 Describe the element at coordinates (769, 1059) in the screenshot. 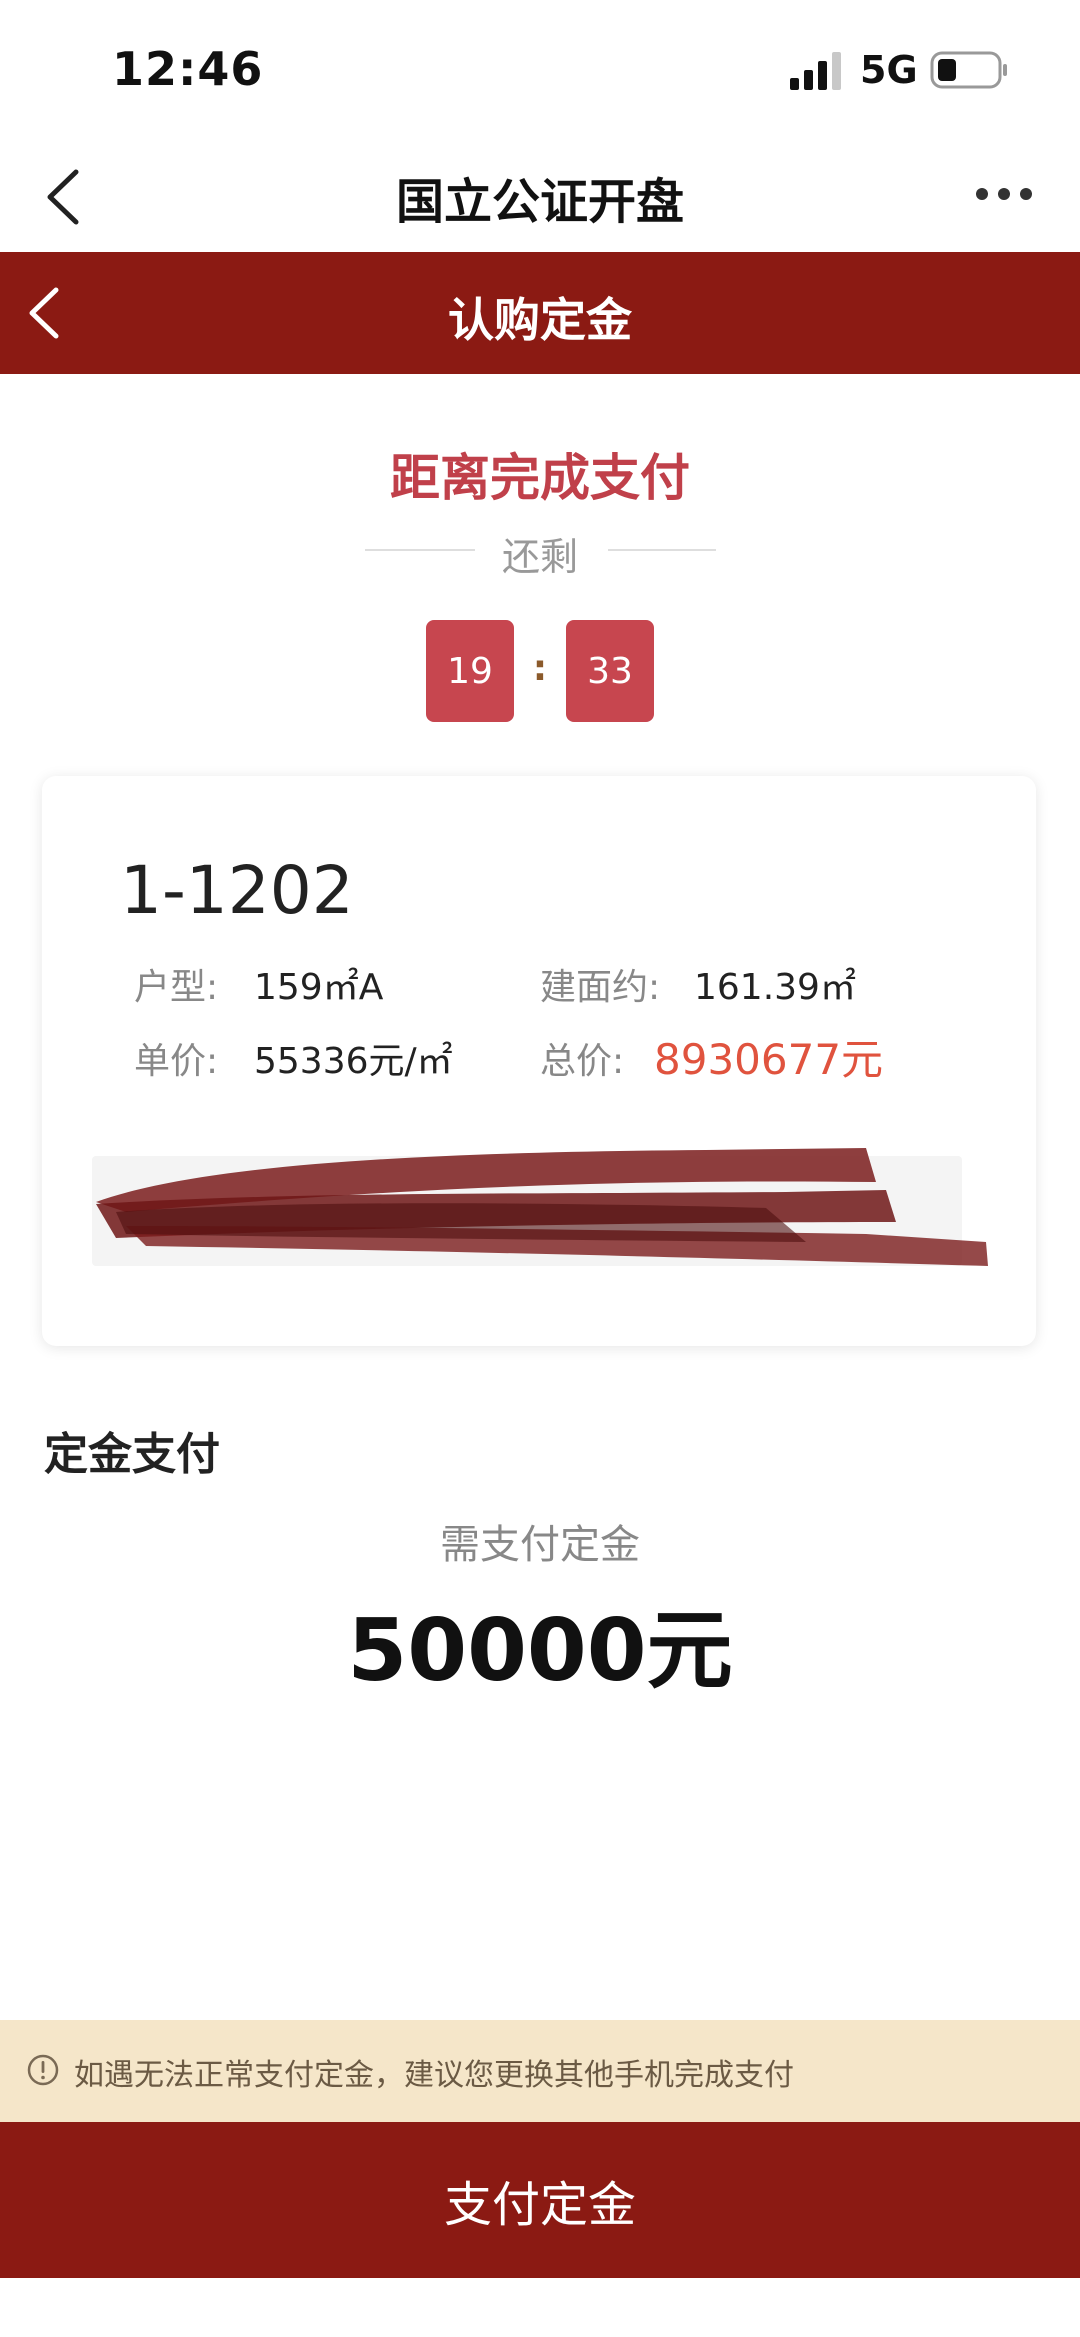

I see `total-price-value: 8930677元` at that location.